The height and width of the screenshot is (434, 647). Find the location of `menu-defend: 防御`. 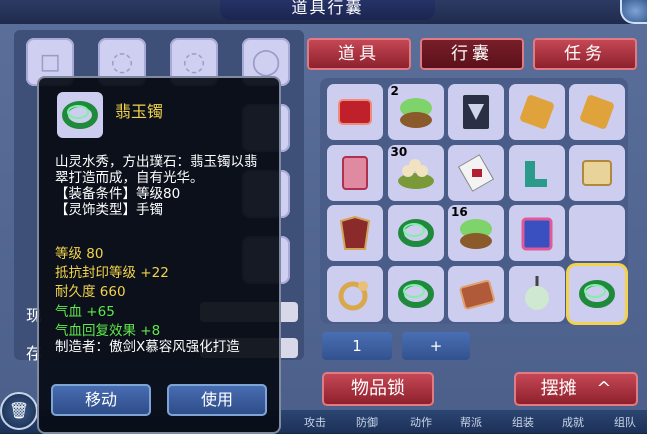

menu-defend: 防御 is located at coordinates (367, 422).